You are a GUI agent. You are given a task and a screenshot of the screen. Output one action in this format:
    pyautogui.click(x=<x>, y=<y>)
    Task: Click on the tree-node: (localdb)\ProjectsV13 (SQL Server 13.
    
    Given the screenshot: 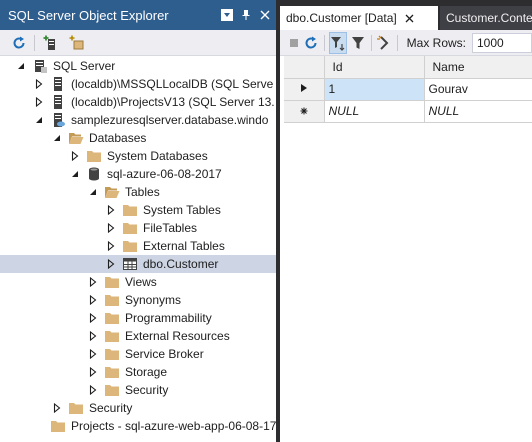 What is the action you would take?
    pyautogui.click(x=138, y=102)
    